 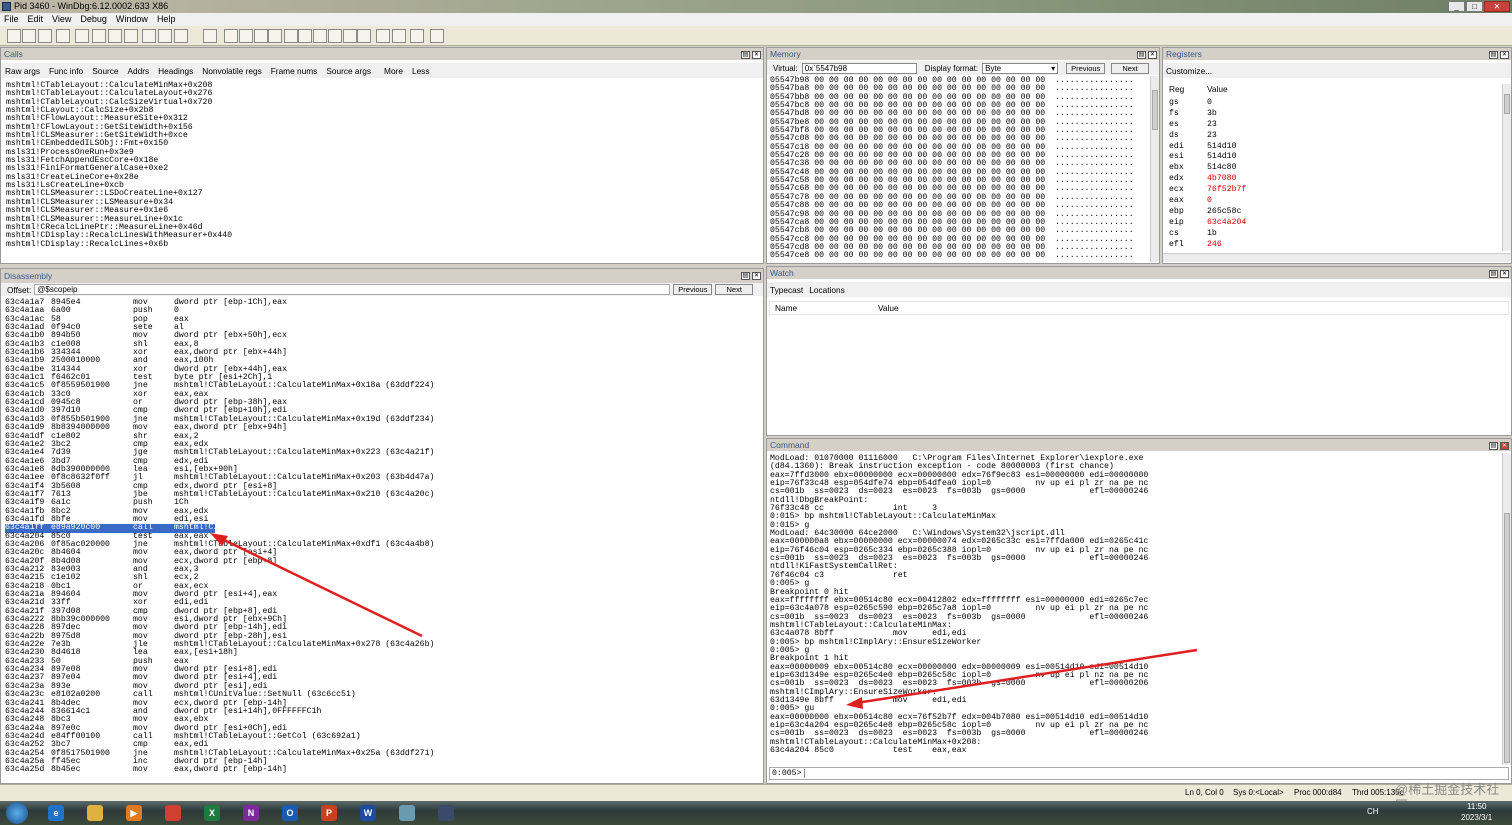 I want to click on disassembly-line: 63c4a1f9 6a1c push 1Ch, so click(x=384, y=502).